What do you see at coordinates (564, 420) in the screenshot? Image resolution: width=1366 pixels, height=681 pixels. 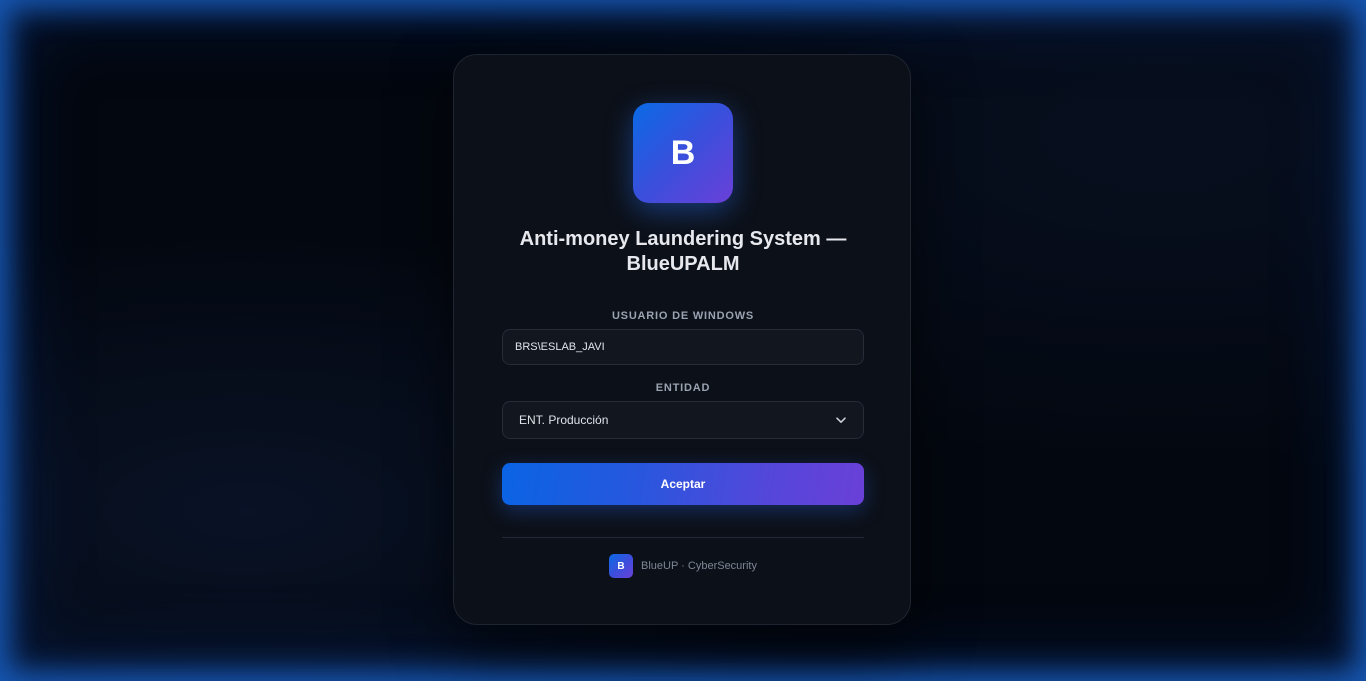 I see `entity-selected-value: ENT. Producción` at bounding box center [564, 420].